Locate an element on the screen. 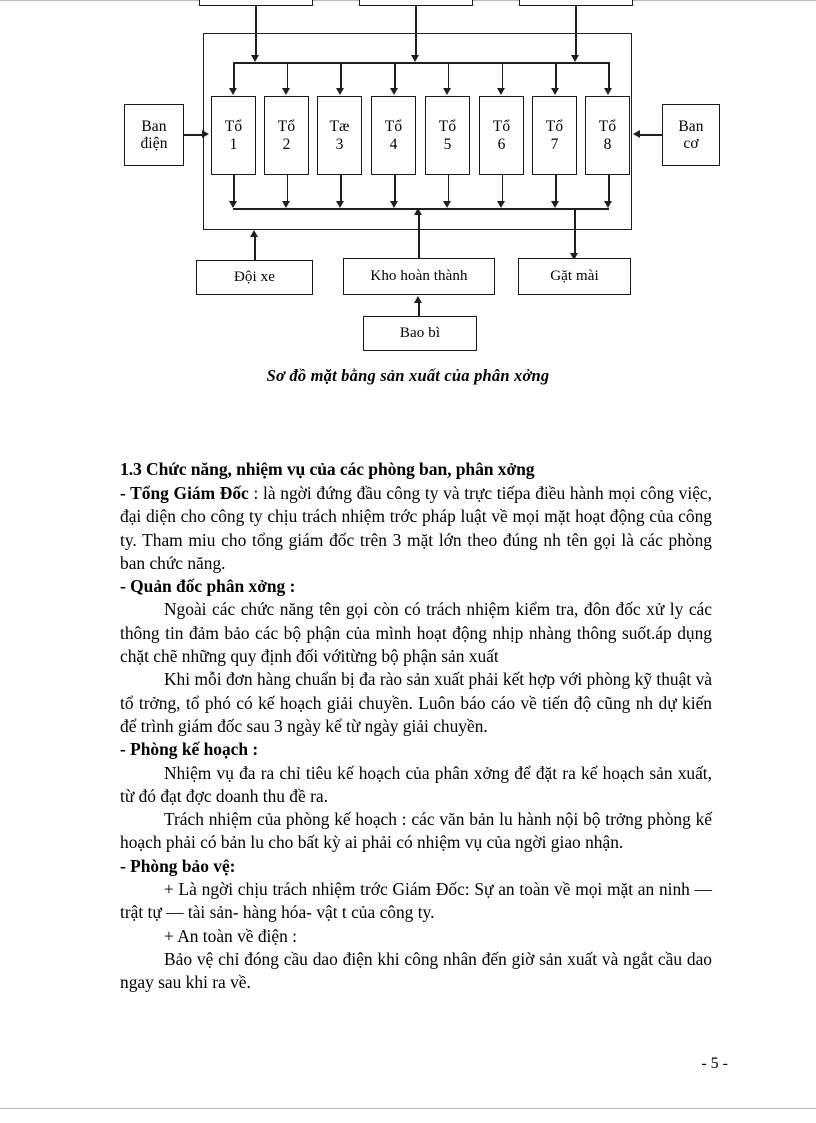 Image resolution: width=816 pixels, height=1123 pixels. unit-box-6: Tổ 6 is located at coordinates (501, 135).